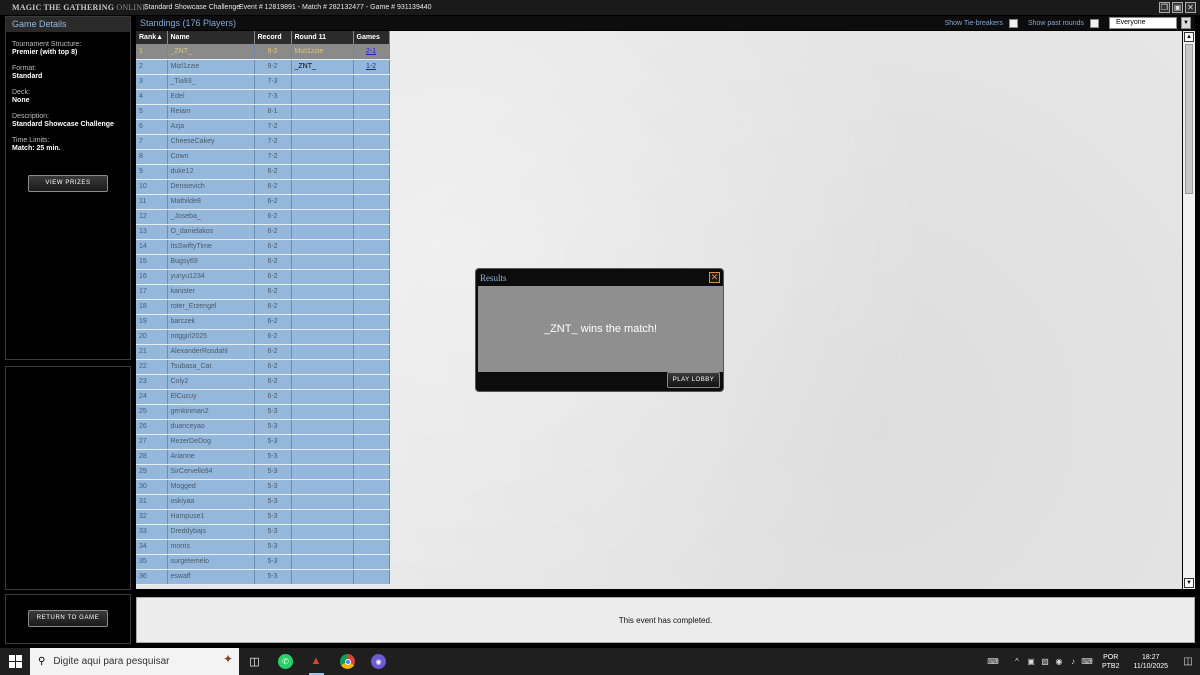 This screenshot has height=675, width=1200. Describe the element at coordinates (211, 82) in the screenshot. I see `player-name-cell: _Tia93_` at that location.